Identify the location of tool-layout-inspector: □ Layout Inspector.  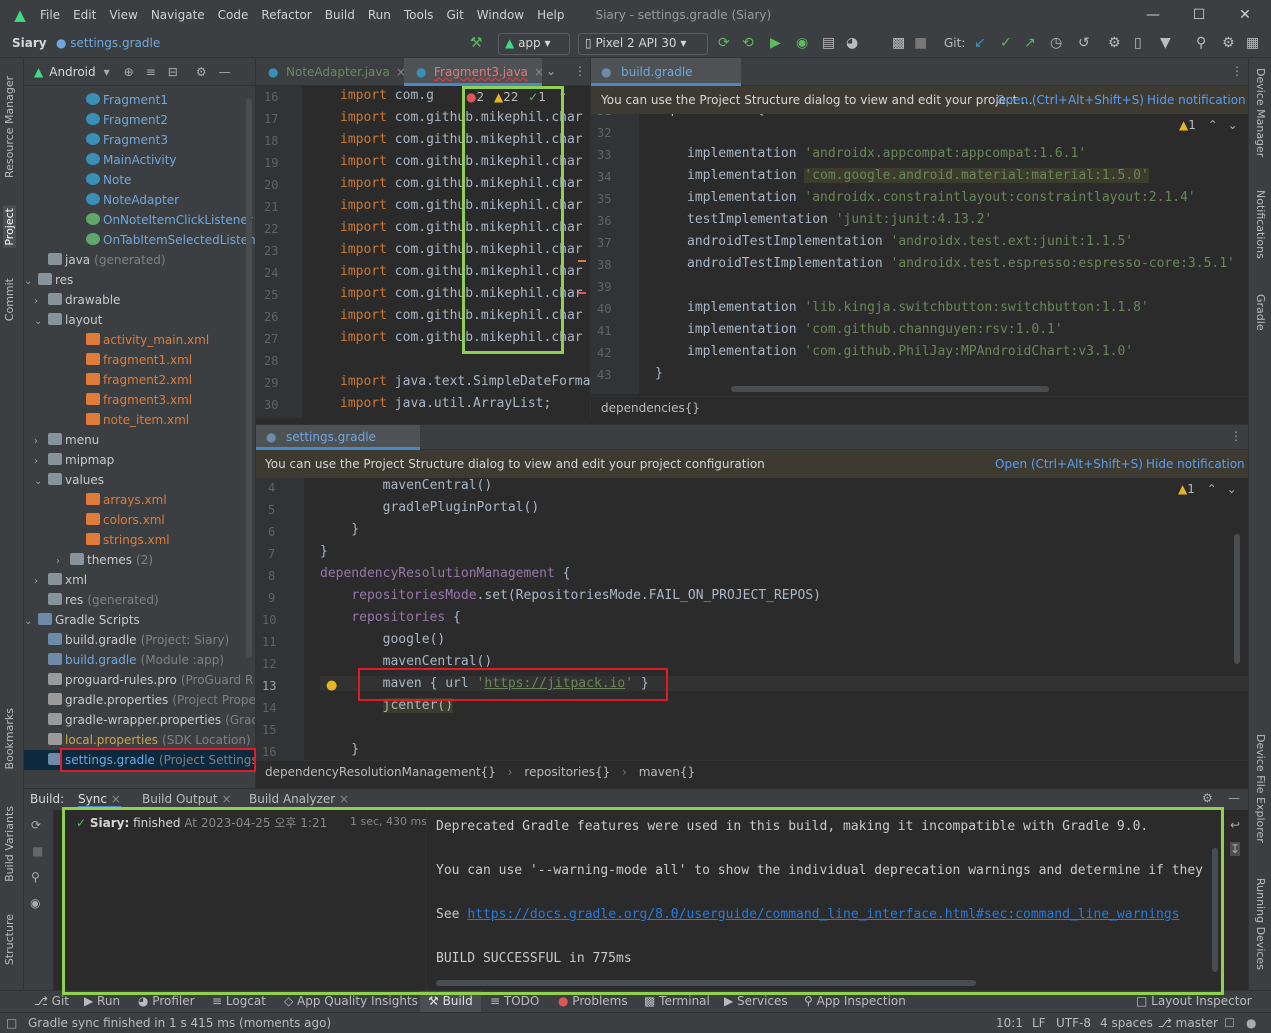
(1194, 1001).